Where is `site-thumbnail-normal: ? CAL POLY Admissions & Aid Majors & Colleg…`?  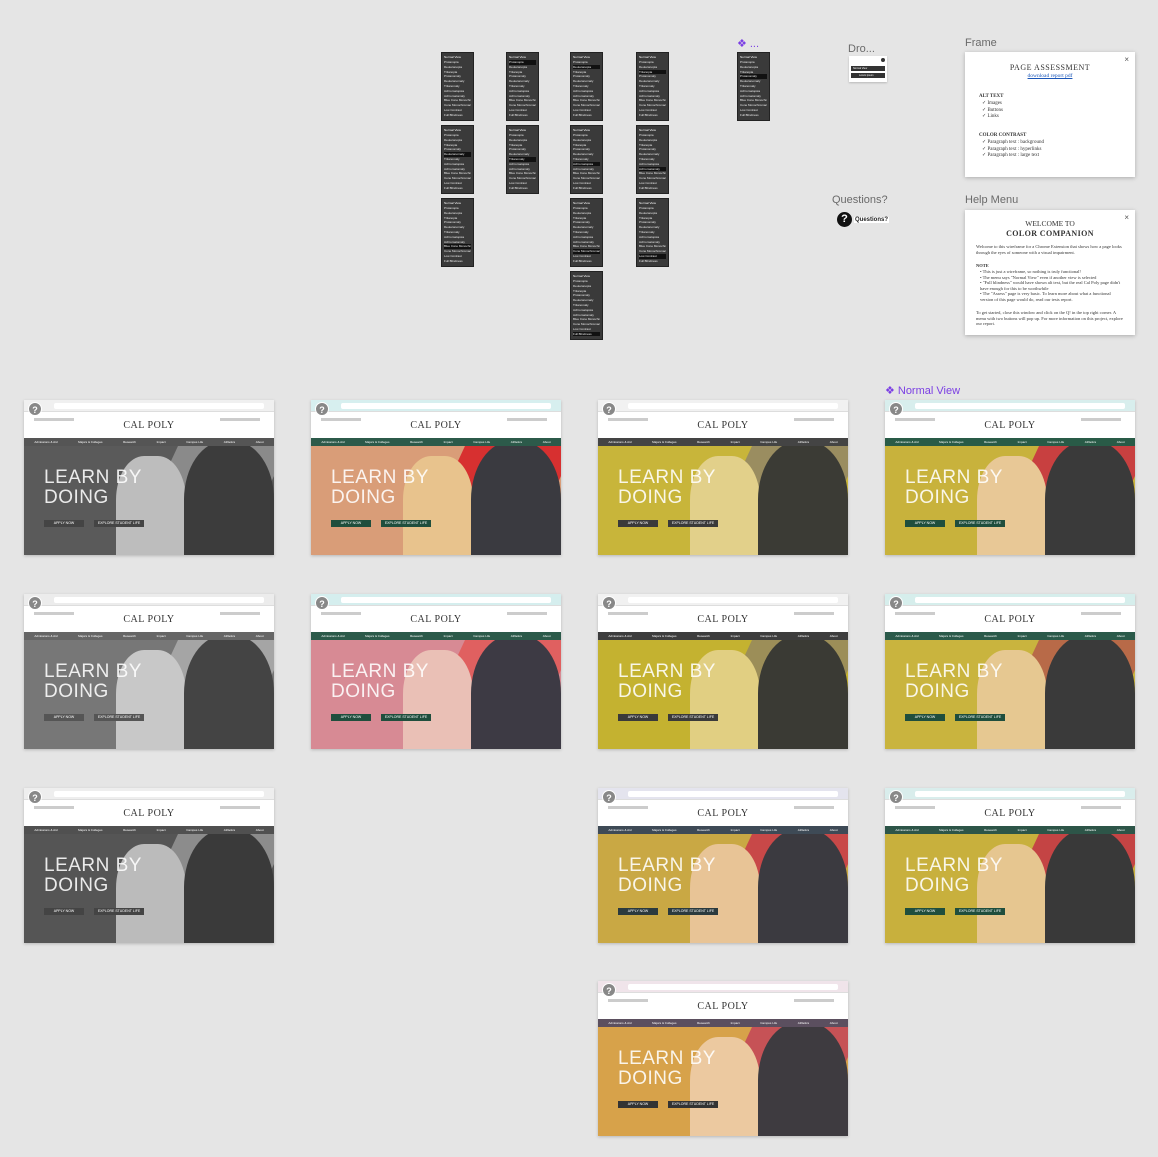
site-thumbnail-normal: ? CAL POLY Admissions & Aid Majors & Colleg… is located at coordinates (1010, 477).